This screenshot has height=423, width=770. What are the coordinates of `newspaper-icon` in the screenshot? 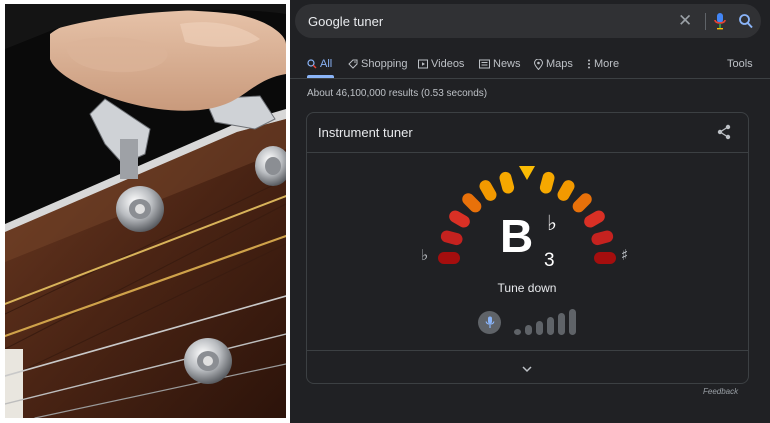 It's located at (484, 64).